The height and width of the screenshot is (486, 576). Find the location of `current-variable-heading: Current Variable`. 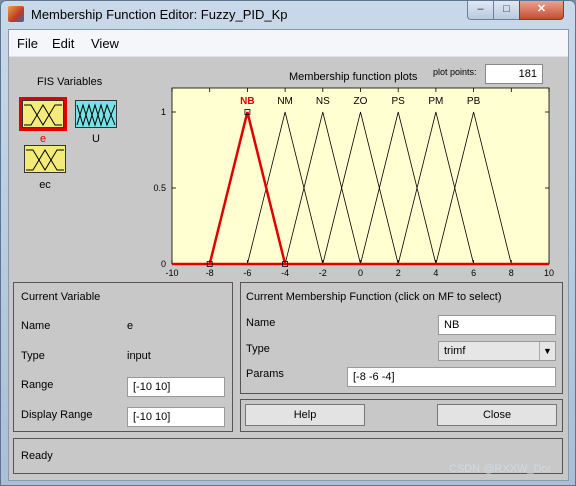

current-variable-heading: Current Variable is located at coordinates (61, 297).